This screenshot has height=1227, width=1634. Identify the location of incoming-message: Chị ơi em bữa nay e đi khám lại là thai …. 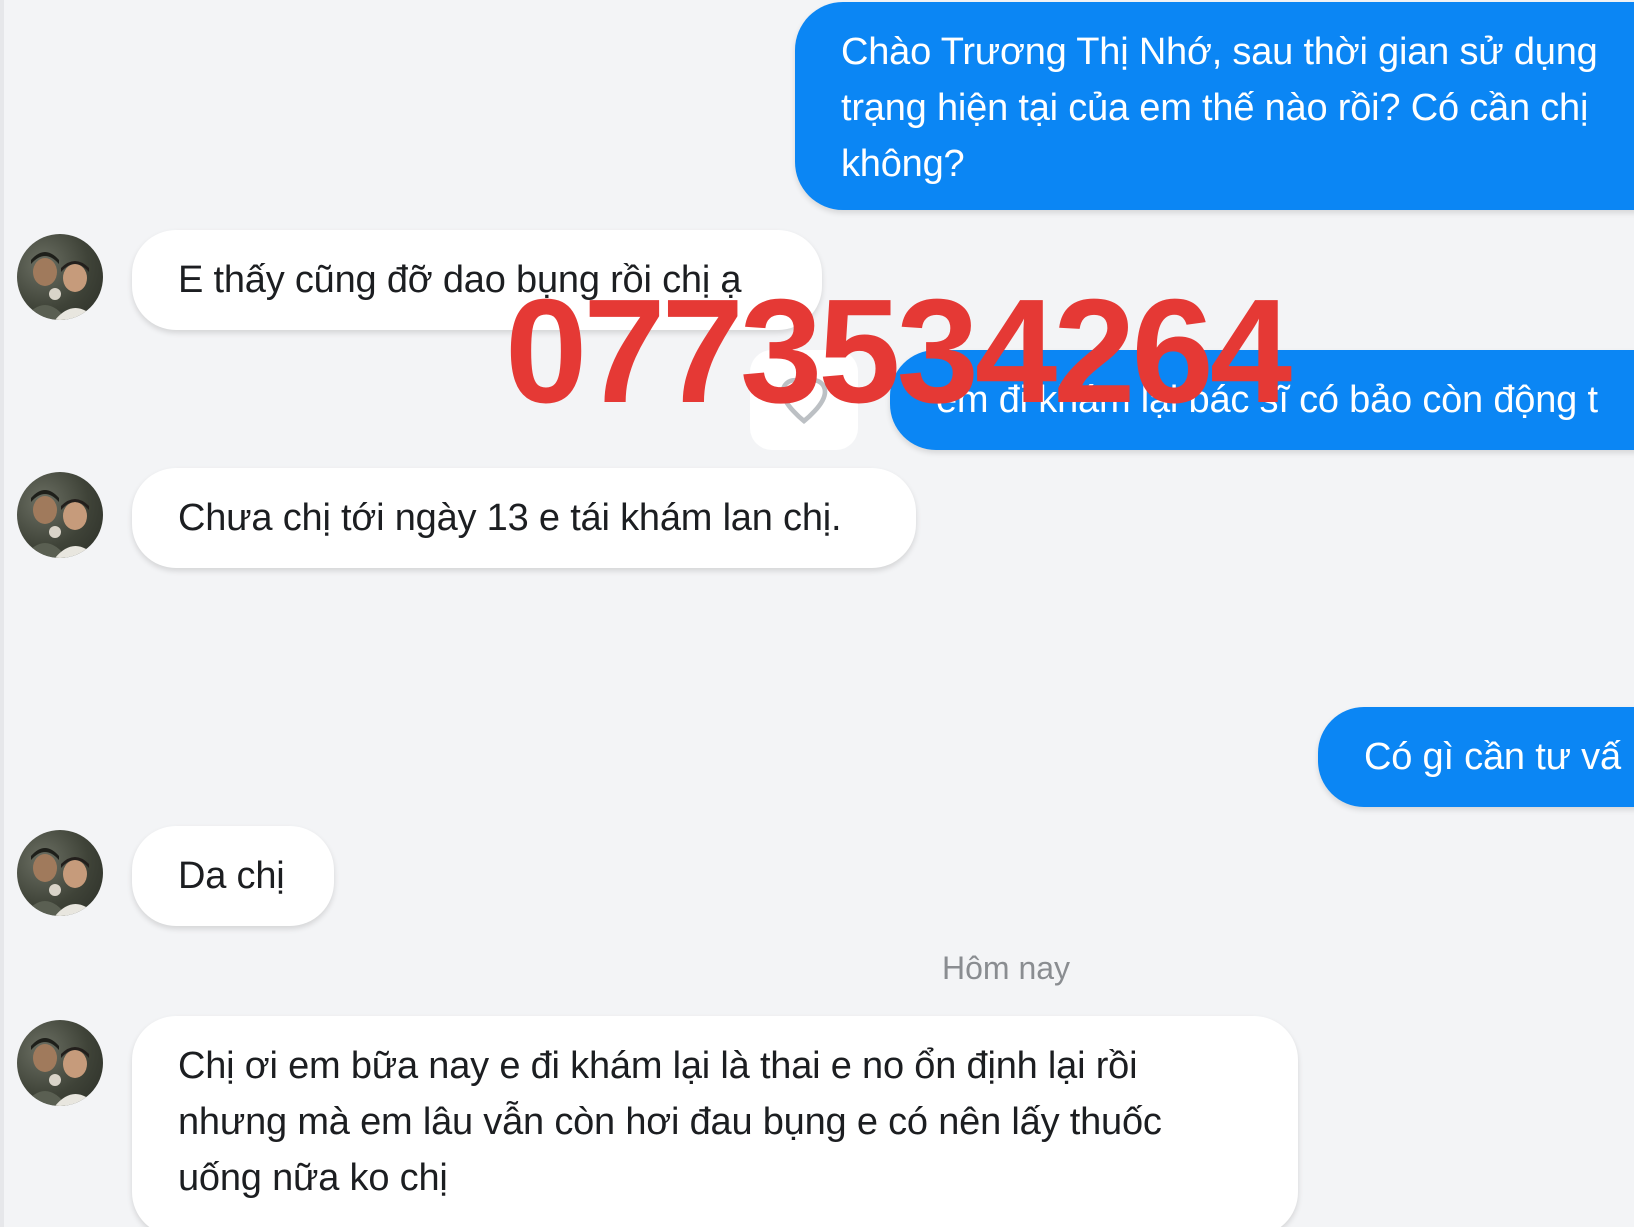
(715, 1121).